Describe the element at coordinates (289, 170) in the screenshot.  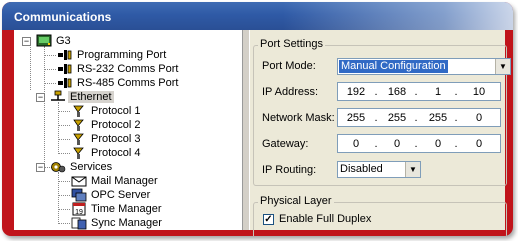
I see `ip-routing-label: IP Routing:` at that location.